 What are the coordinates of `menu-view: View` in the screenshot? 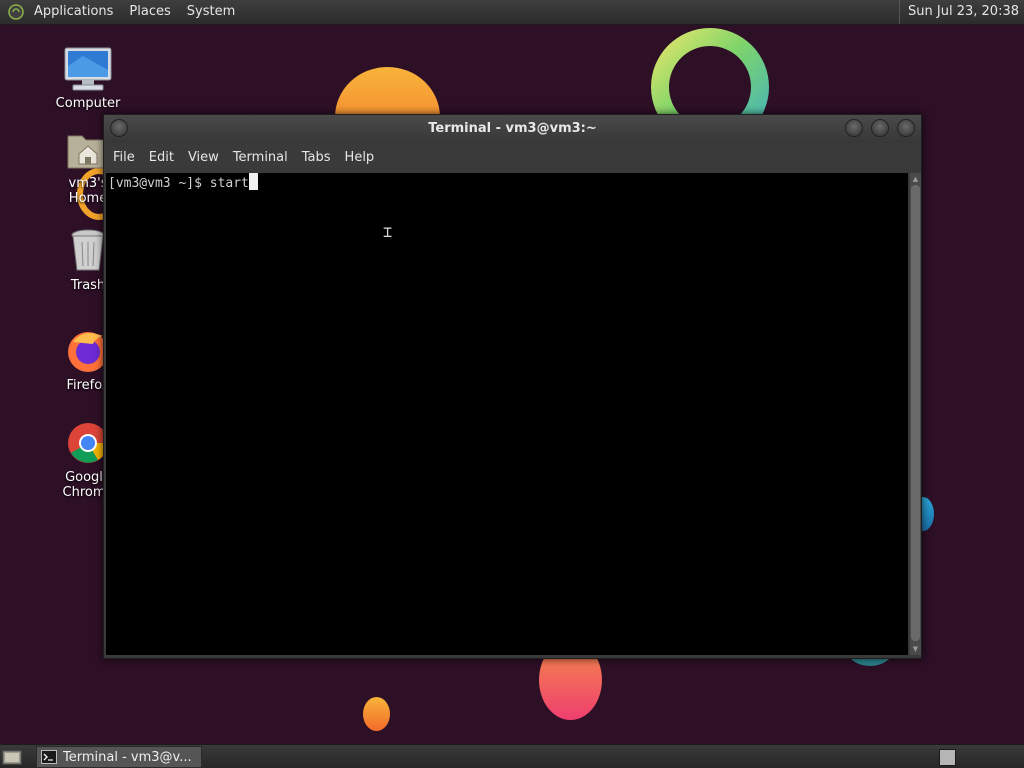 It's located at (203, 158).